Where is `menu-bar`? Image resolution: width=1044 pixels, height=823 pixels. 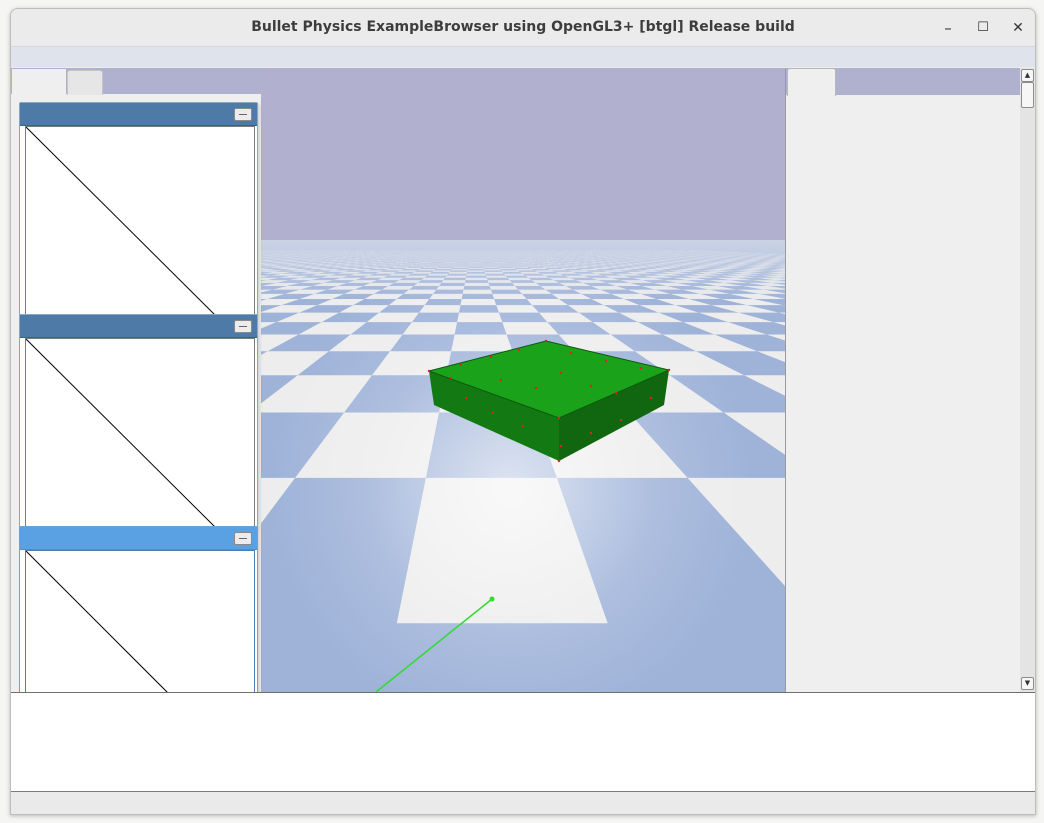
menu-bar is located at coordinates (523, 57).